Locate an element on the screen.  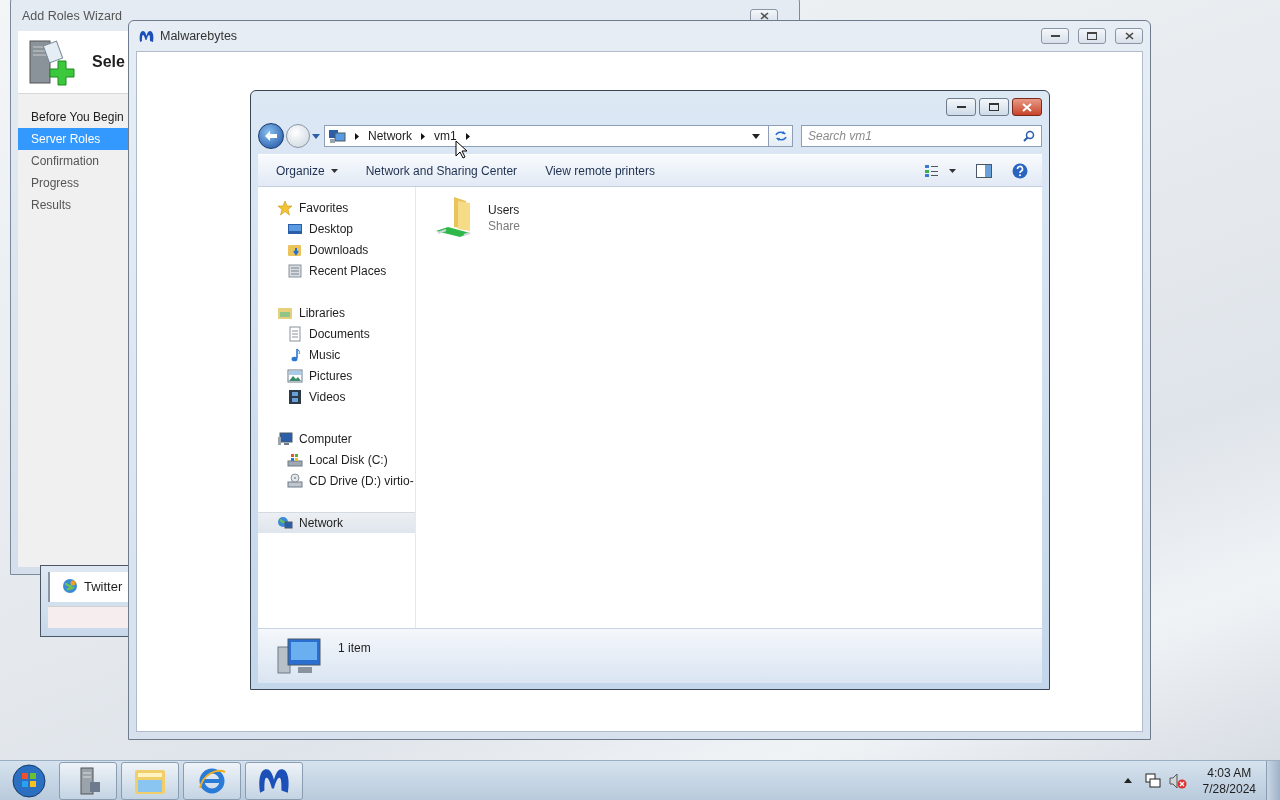
view-list-icon is located at coordinates (940, 170).